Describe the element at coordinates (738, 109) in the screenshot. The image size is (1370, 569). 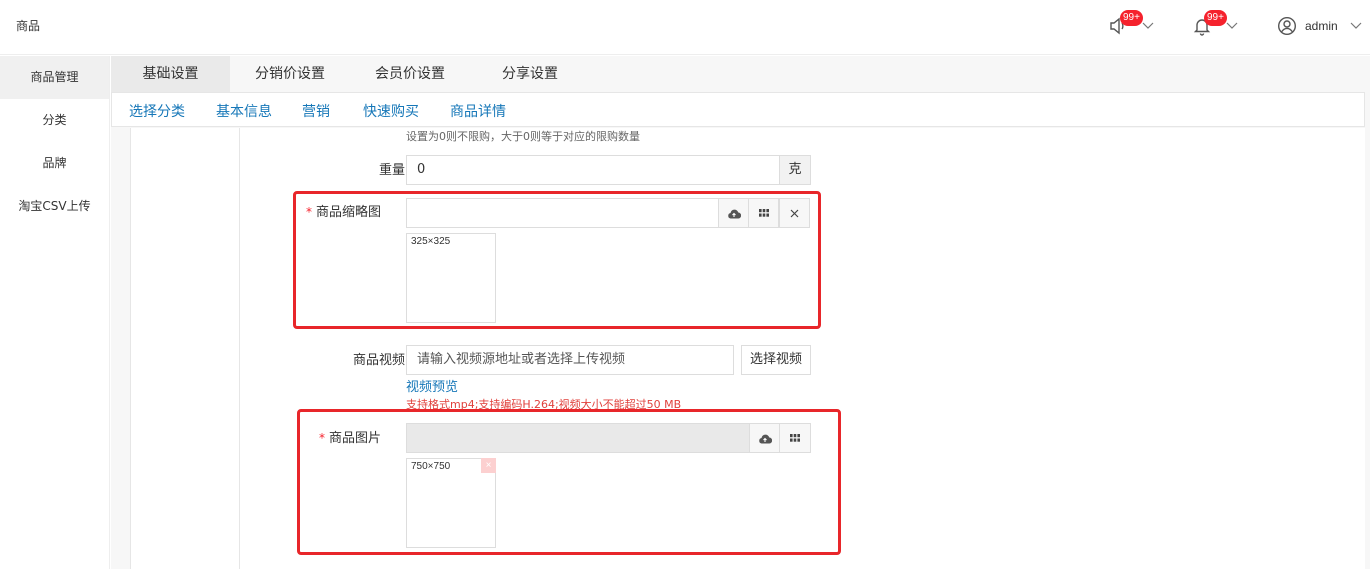
I see `sub-tab-bar: 选择分类 基本信息 营销 快速购买 商品详情` at that location.